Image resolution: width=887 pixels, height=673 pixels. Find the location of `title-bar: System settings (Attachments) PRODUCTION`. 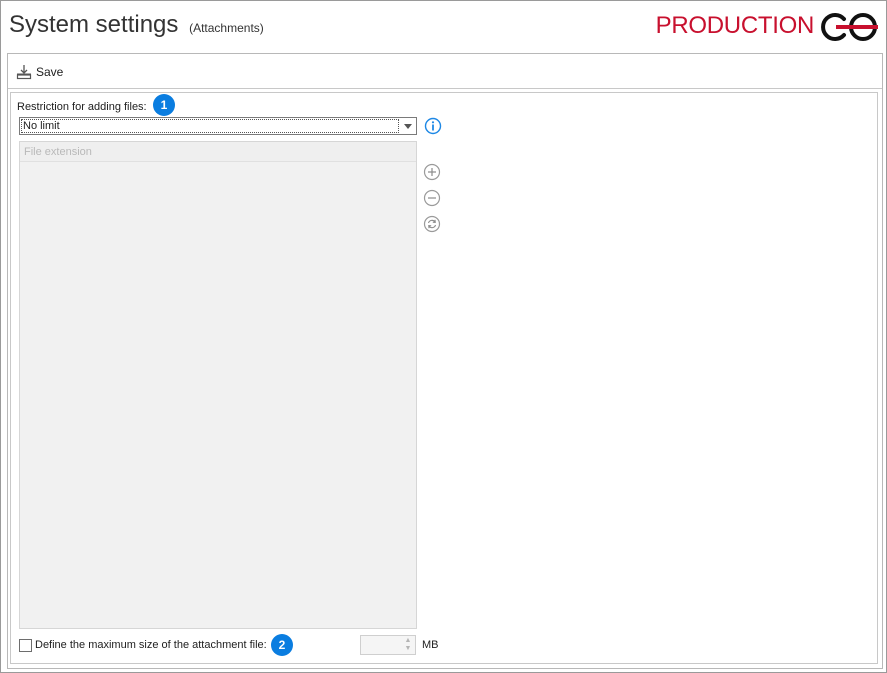

title-bar: System settings (Attachments) PRODUCTION is located at coordinates (443, 26).